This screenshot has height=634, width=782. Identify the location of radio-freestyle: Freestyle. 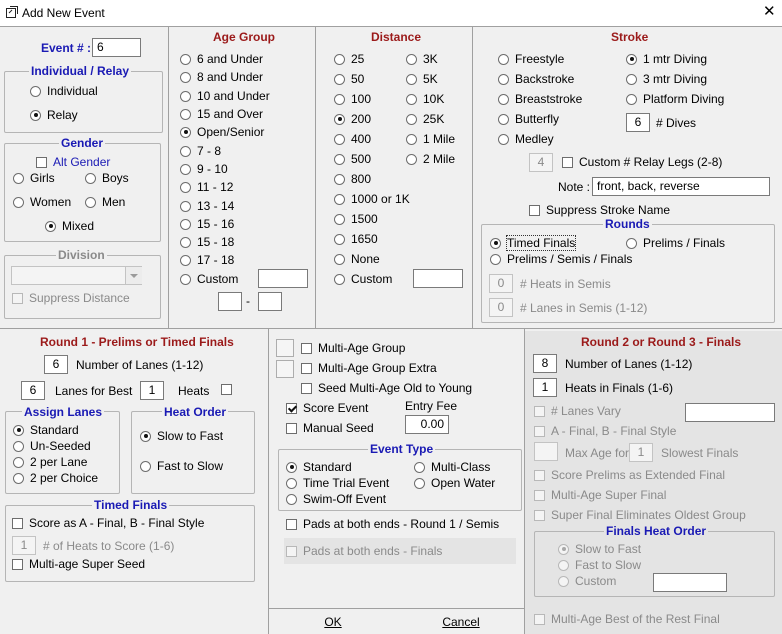
(531, 59).